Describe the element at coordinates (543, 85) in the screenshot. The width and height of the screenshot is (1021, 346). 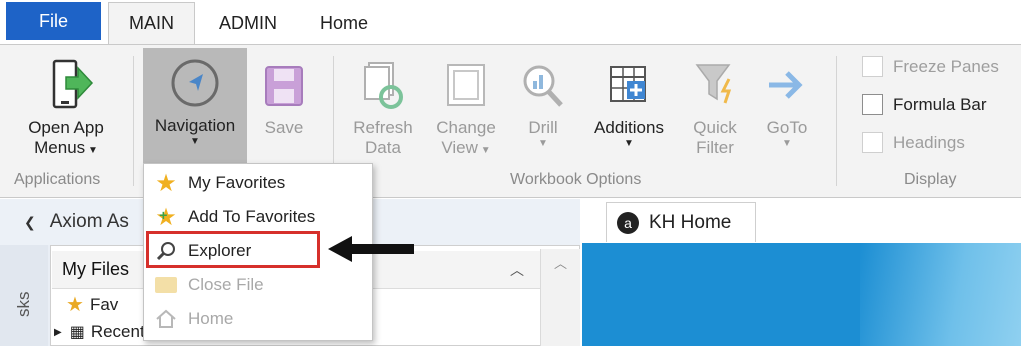
I see `magnifier-chart-icon` at that location.